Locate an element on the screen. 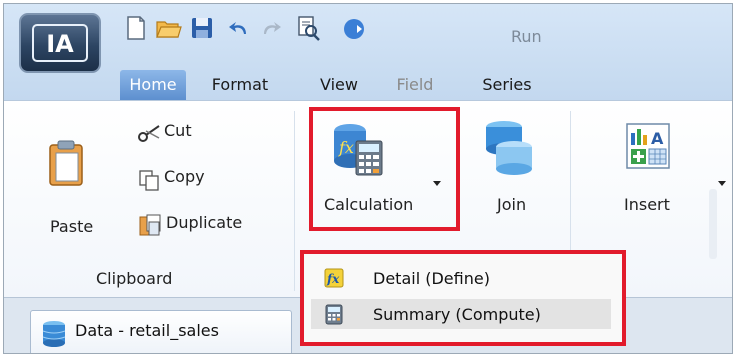 The image size is (734, 355). tab-view: View is located at coordinates (339, 85).